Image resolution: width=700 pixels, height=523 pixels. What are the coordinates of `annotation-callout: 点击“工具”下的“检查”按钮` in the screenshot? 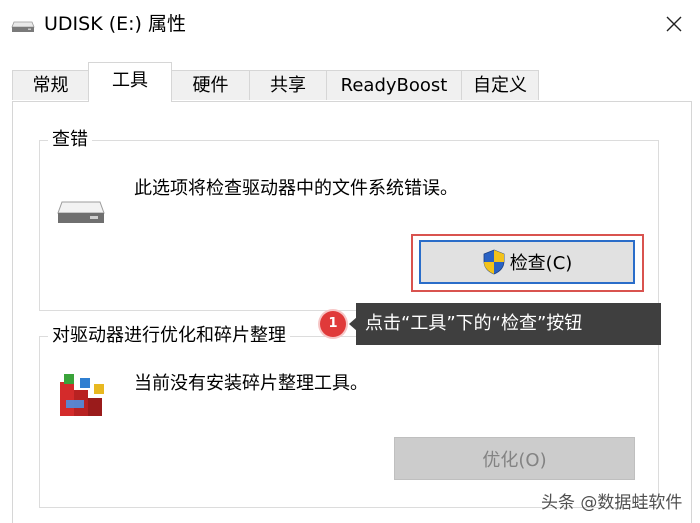 It's located at (508, 324).